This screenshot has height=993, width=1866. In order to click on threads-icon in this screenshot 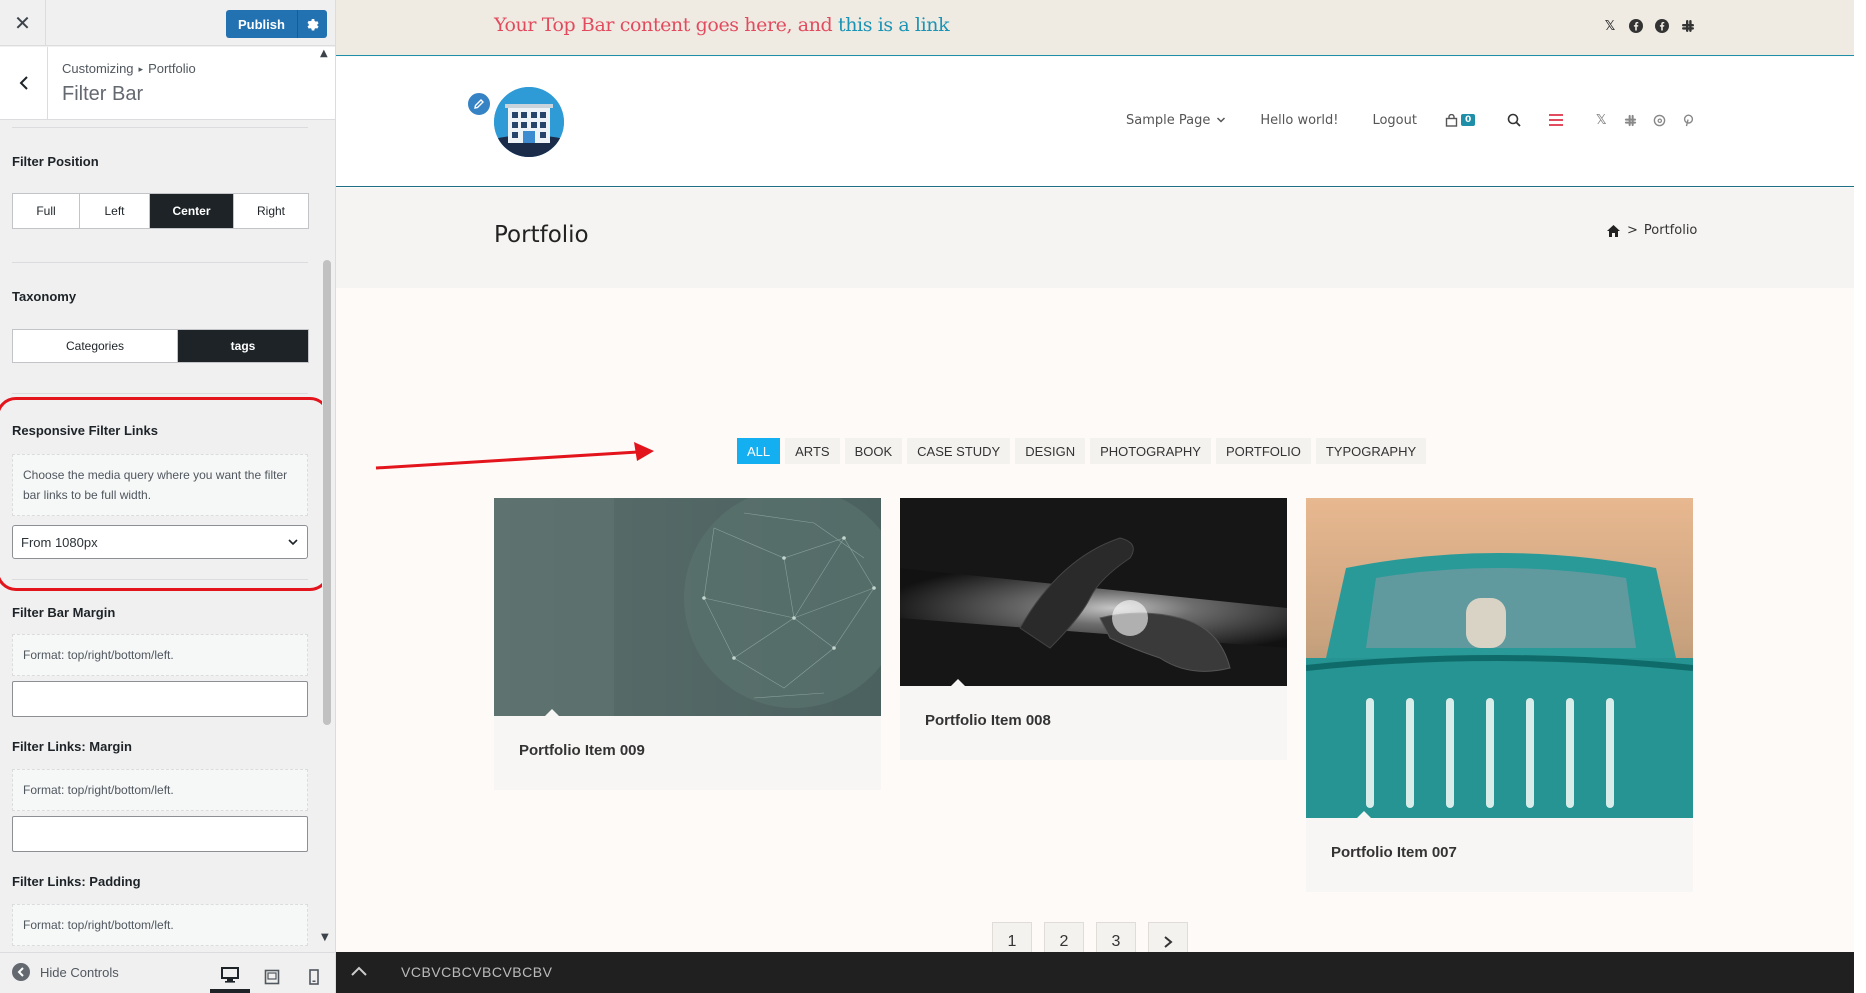, I will do `click(1659, 120)`.